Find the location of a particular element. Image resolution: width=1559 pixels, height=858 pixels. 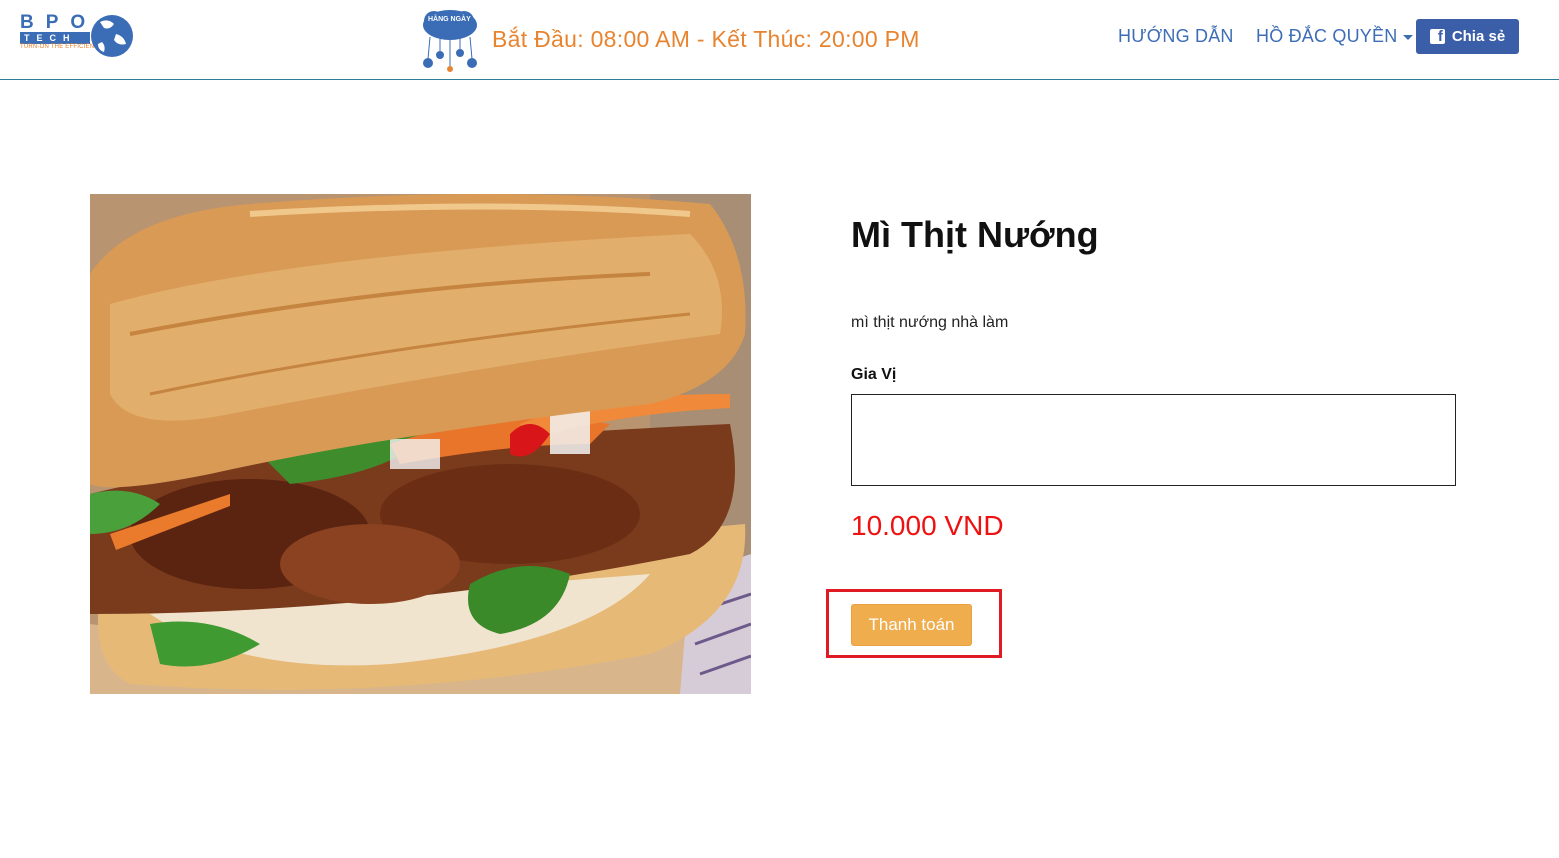

hours-text: Bắt Đầu: 08:00 AM - Kết Thúc: 20:00 PM is located at coordinates (706, 38).